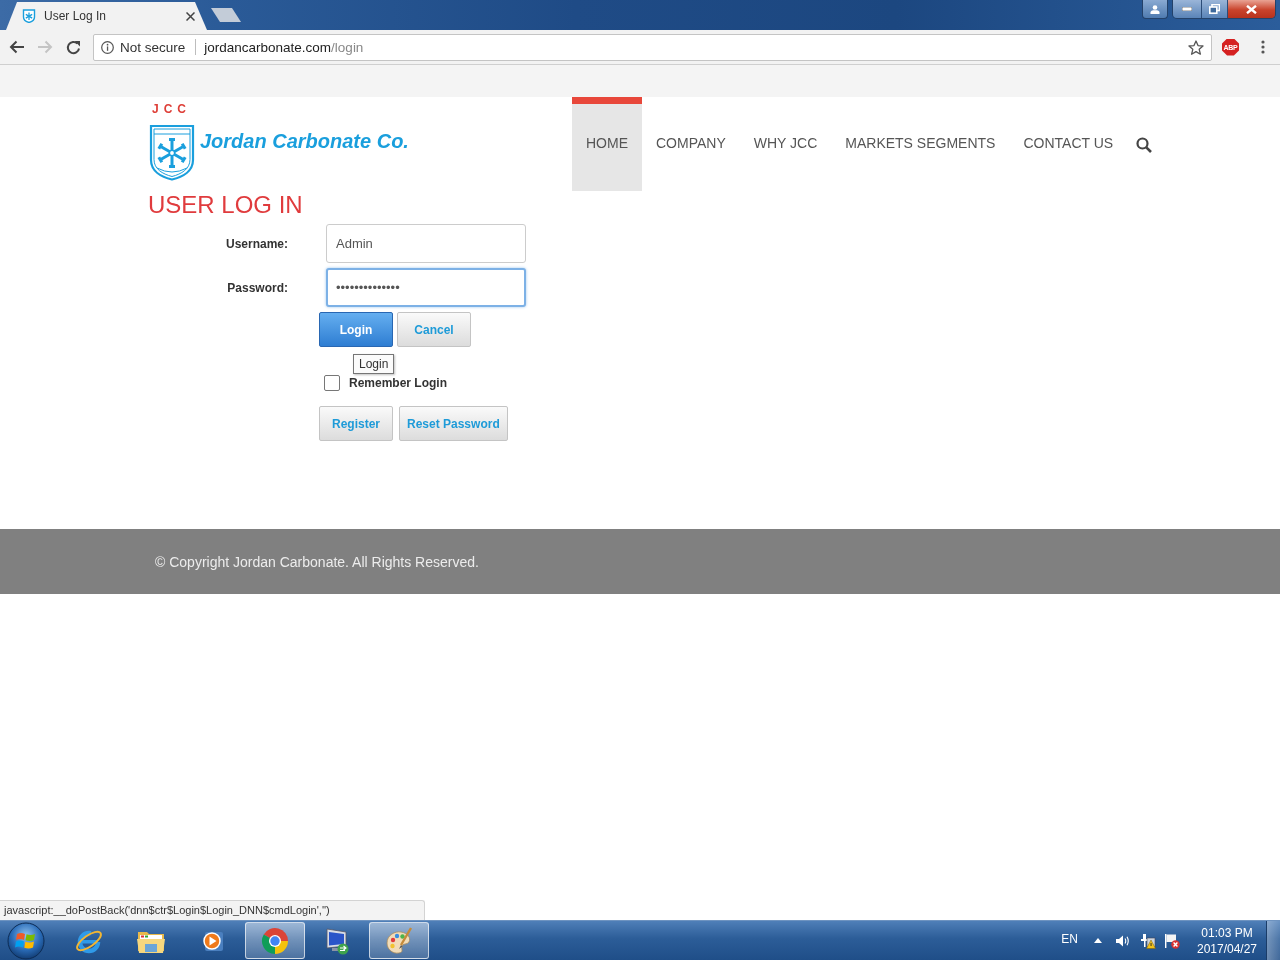 This screenshot has height=960, width=1280. I want to click on menu-icon, so click(1263, 47).